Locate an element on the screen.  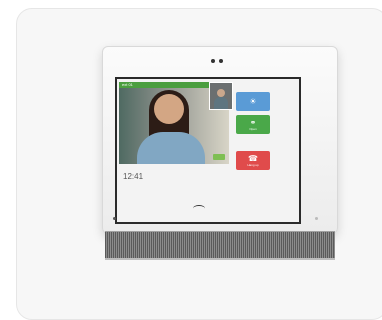
brand-logo is located at coordinates (316, 218).